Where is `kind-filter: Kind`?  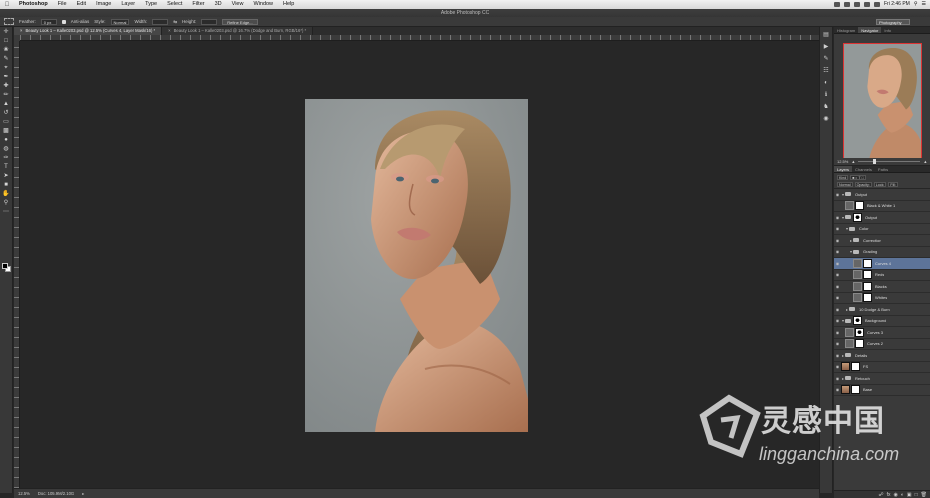
kind-filter: Kind is located at coordinates (843, 177).